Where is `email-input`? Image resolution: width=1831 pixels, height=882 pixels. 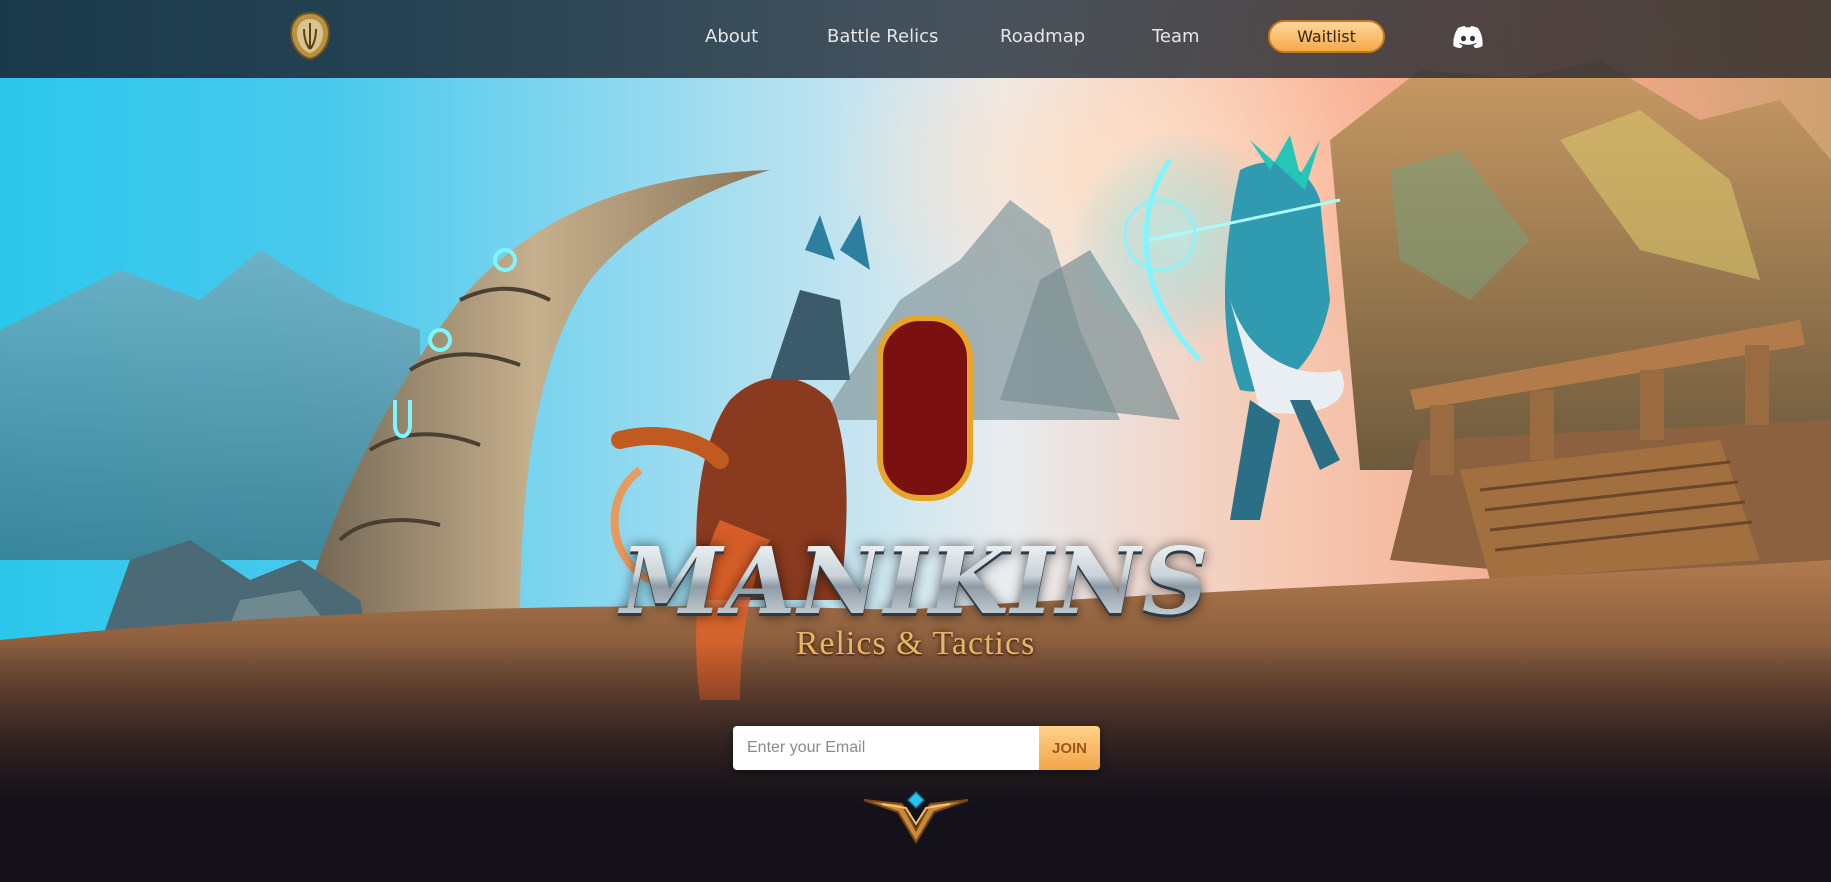
email-input is located at coordinates (886, 748).